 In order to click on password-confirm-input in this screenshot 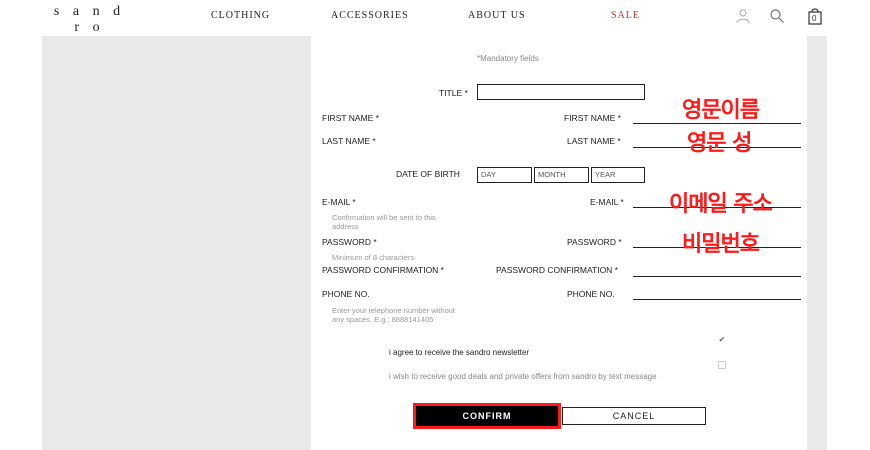, I will do `click(717, 276)`.